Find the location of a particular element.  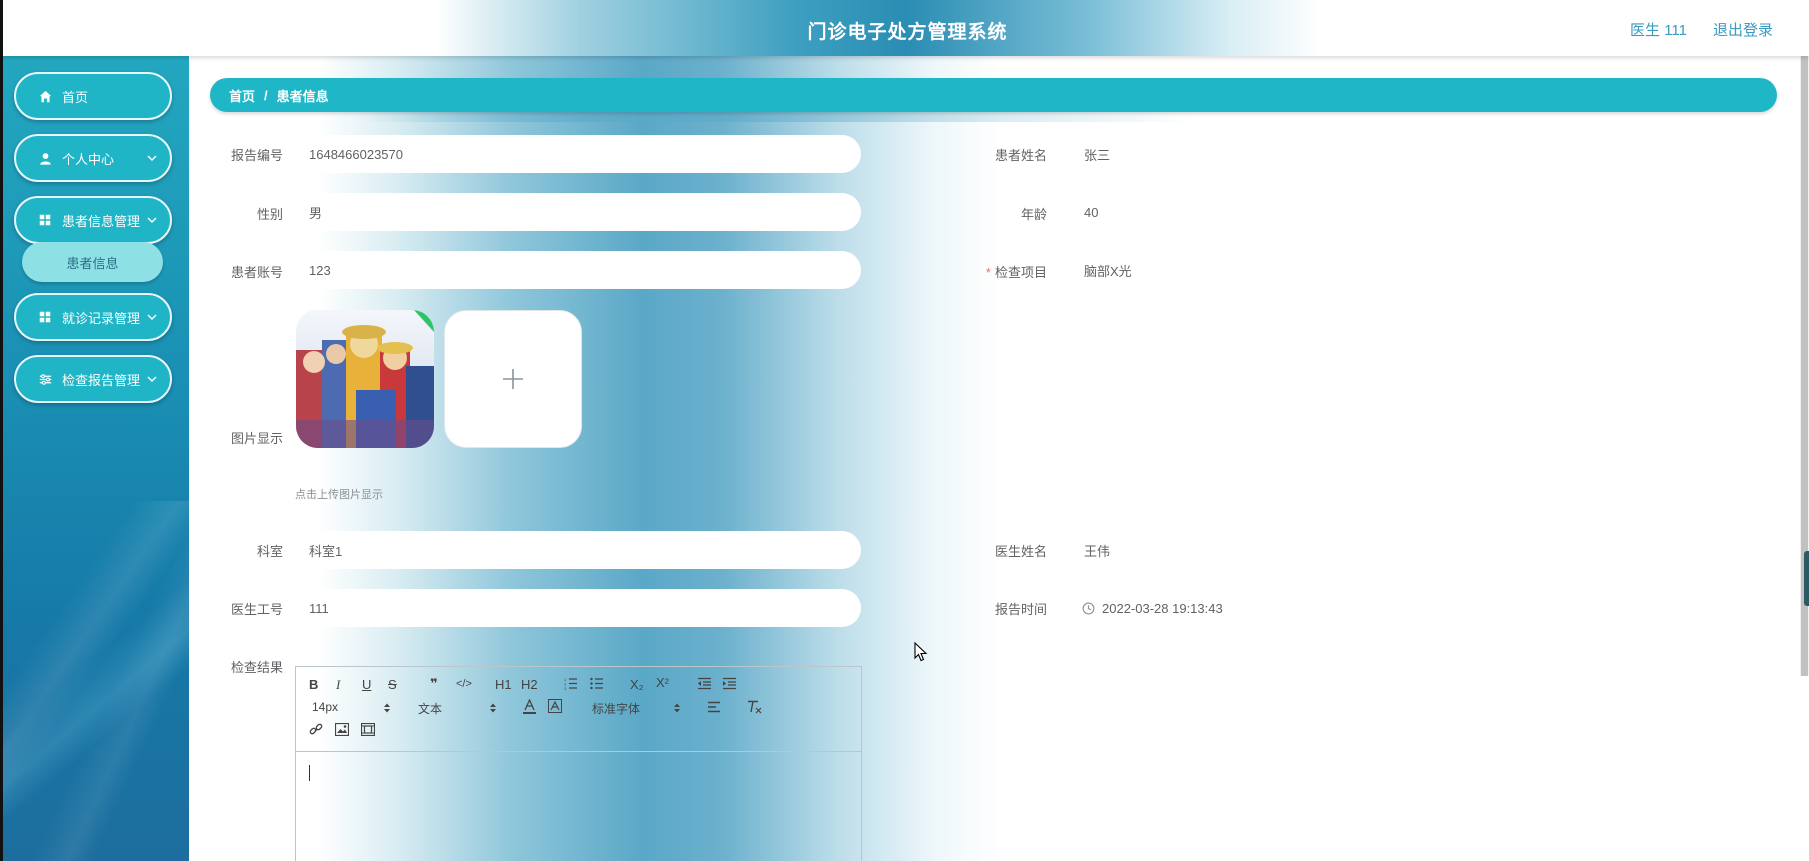

uploaded-image-thumbnail is located at coordinates (365, 379).